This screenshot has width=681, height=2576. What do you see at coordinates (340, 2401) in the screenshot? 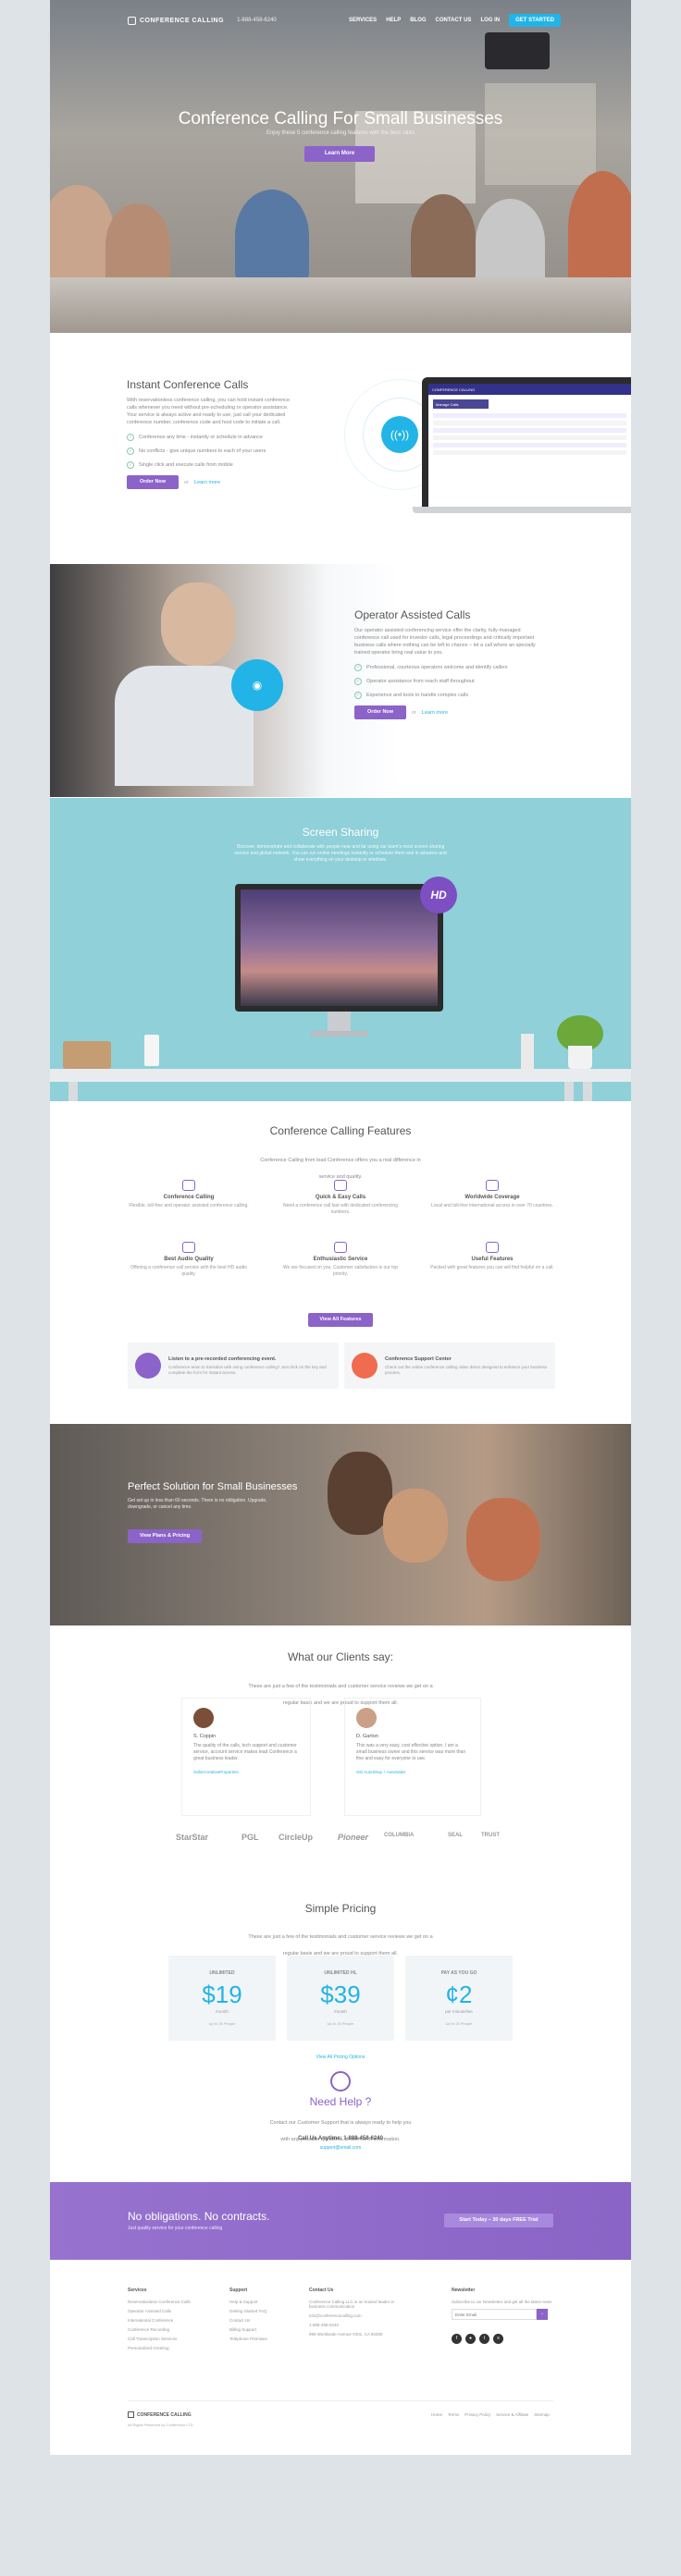
I see `footer-divider` at bounding box center [340, 2401].